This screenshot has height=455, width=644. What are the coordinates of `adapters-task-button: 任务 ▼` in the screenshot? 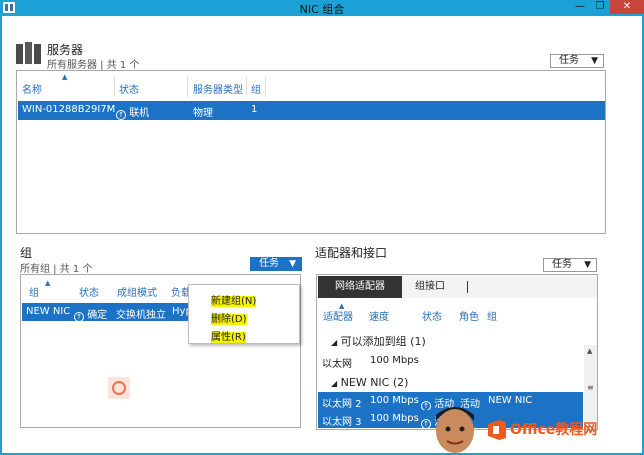 It's located at (570, 265).